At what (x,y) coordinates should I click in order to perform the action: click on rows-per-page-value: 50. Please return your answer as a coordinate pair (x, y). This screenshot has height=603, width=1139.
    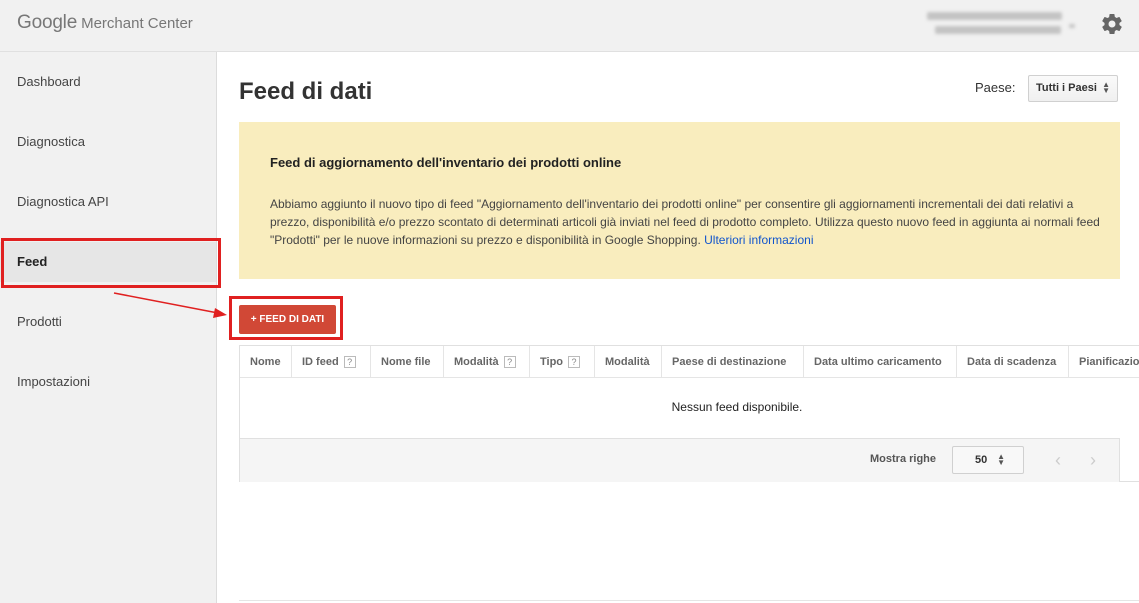
    Looking at the image, I should click on (981, 460).